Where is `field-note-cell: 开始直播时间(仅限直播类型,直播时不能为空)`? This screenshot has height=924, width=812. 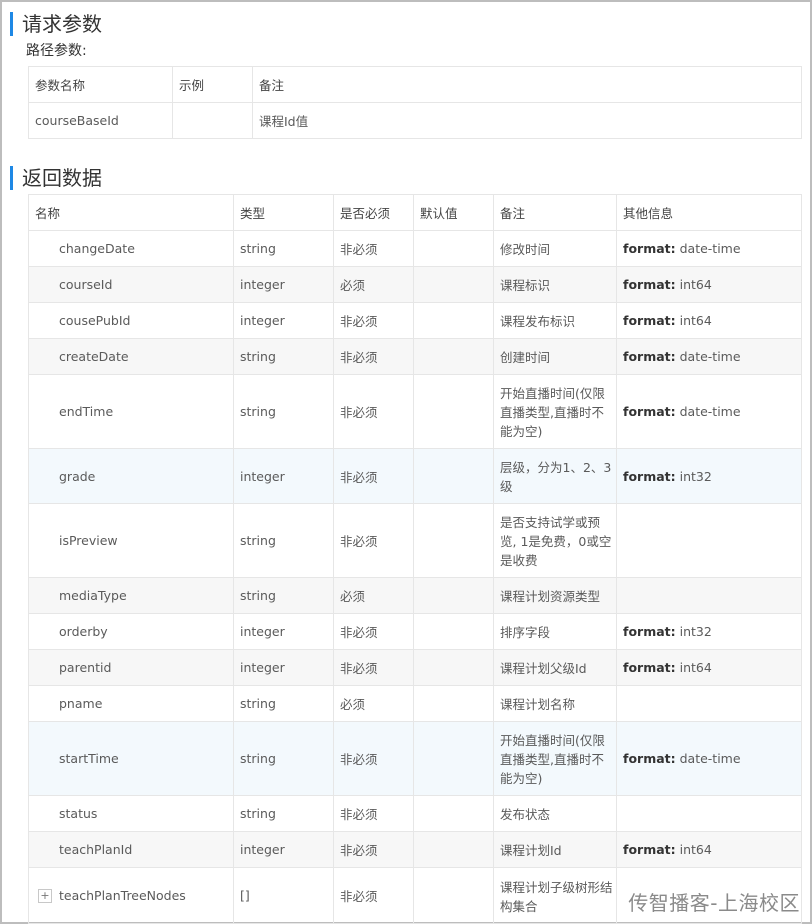 field-note-cell: 开始直播时间(仅限直播类型,直播时不能为空) is located at coordinates (555, 758).